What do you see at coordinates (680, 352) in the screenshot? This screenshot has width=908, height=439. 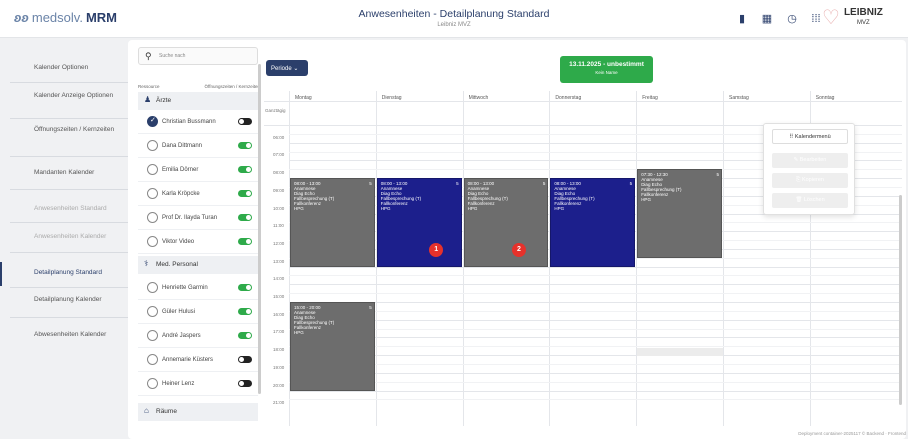 I see `highlight-cell` at bounding box center [680, 352].